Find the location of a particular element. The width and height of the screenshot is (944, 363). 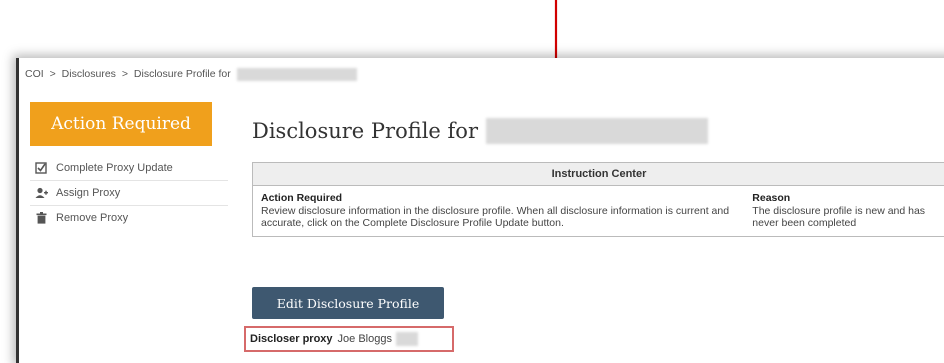

reason-heading: Reason is located at coordinates (771, 198).